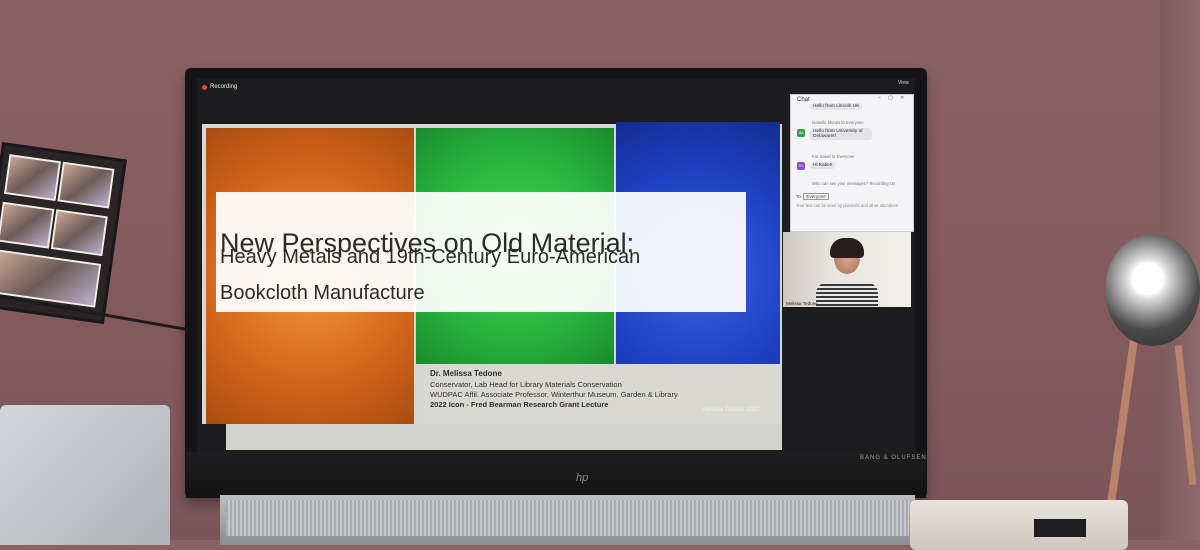  What do you see at coordinates (582, 478) in the screenshot?
I see `hp-logo: hp` at bounding box center [582, 478].